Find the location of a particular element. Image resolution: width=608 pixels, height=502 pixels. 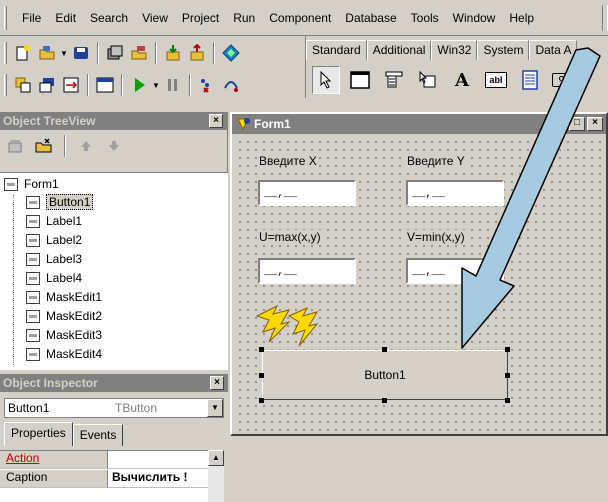

open-icon is located at coordinates (47, 53).